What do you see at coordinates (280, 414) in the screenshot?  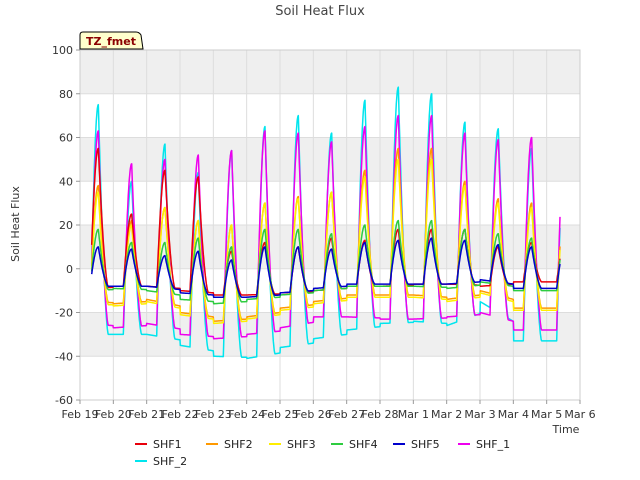 I see `x-tick-label: Feb 25` at bounding box center [280, 414].